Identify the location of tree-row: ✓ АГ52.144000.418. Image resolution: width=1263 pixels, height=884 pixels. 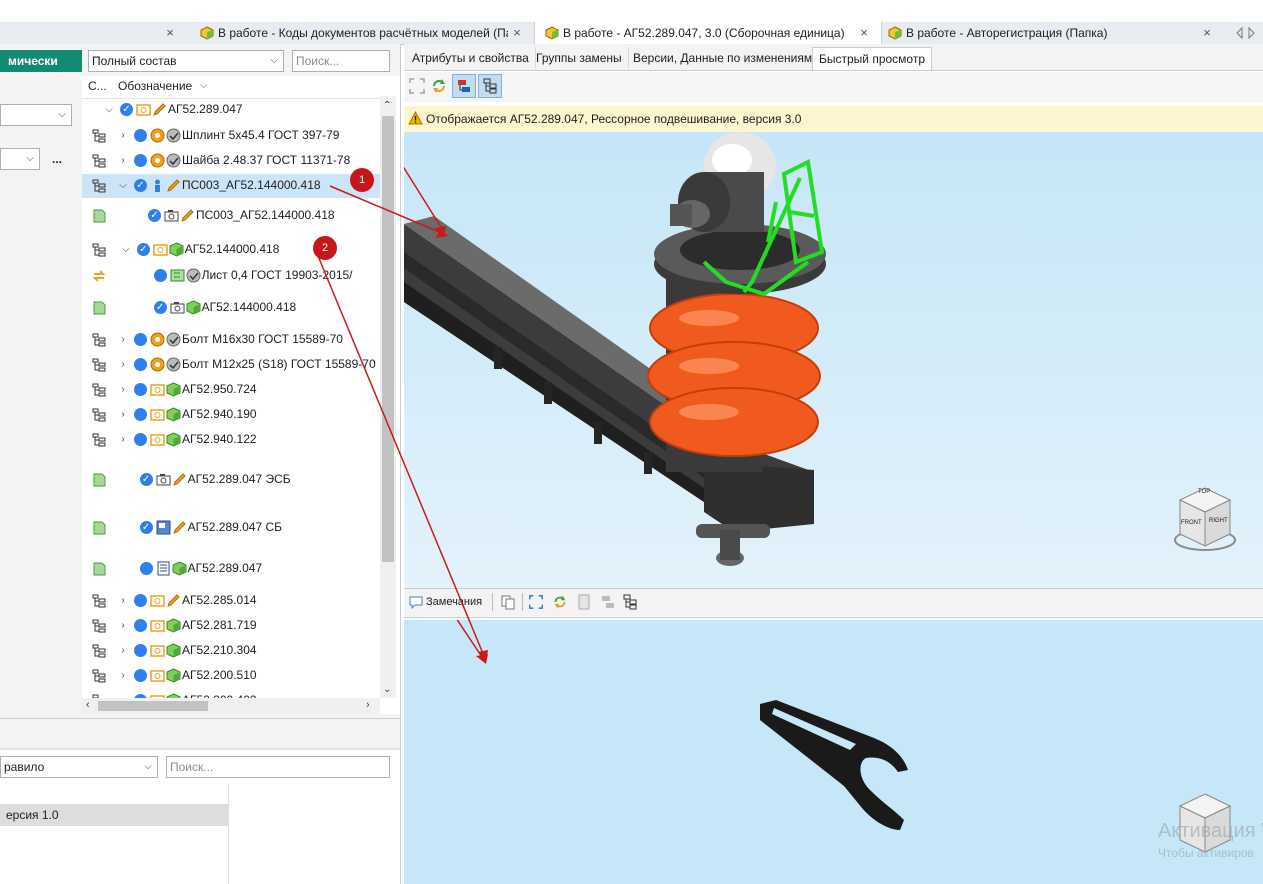
(232, 308).